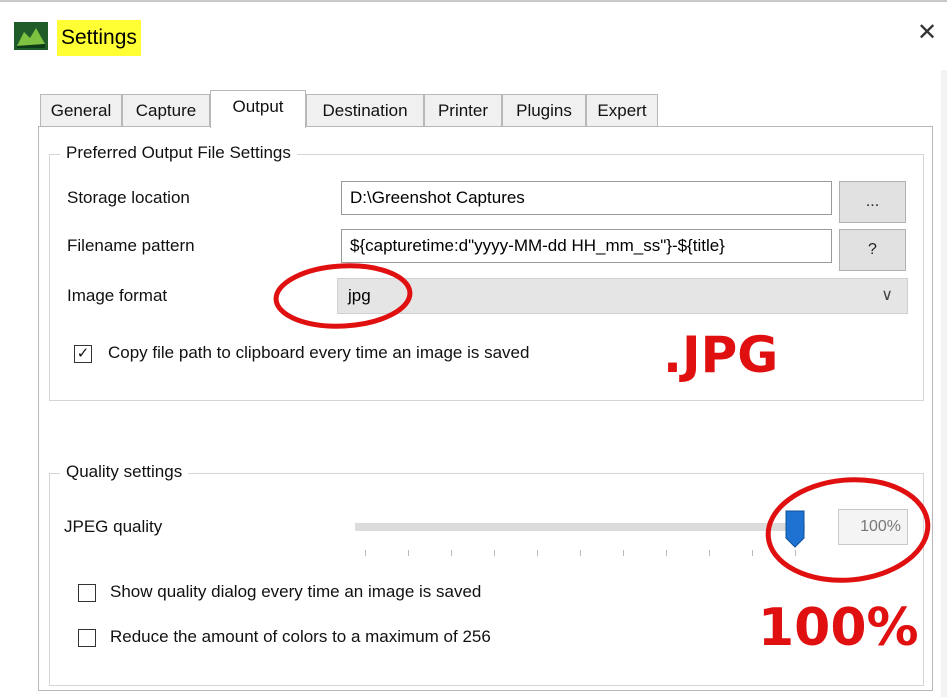 Image resolution: width=947 pixels, height=697 pixels. I want to click on greenshot-icon, so click(31, 36).